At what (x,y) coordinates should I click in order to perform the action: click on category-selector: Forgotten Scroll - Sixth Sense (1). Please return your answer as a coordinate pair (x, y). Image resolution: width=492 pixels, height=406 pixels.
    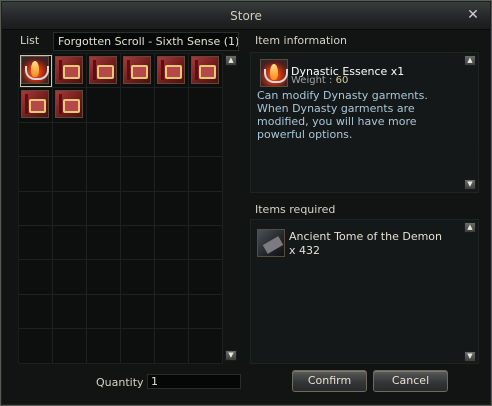
    Looking at the image, I should click on (146, 41).